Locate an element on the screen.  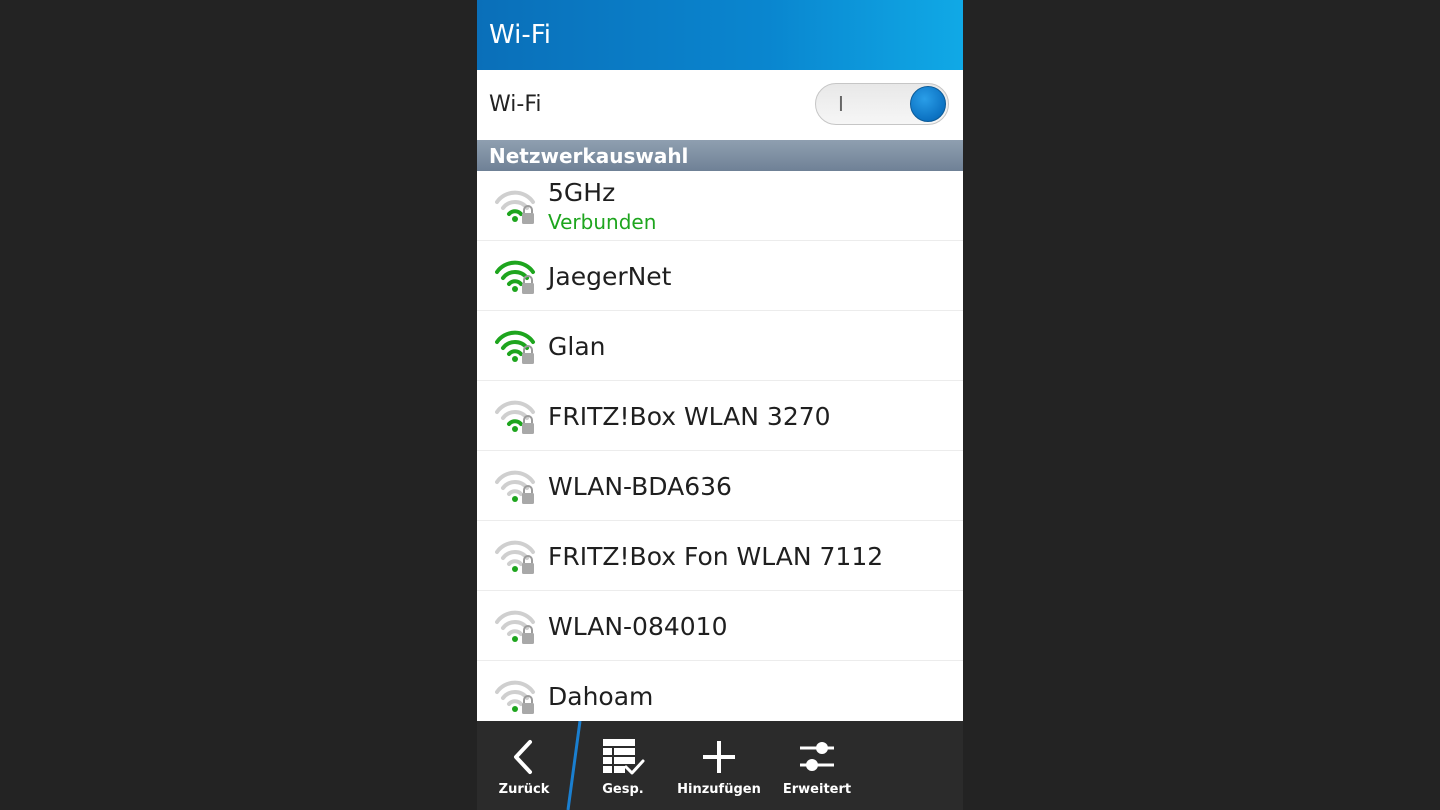
add-network-button: Hinzufügen is located at coordinates (719, 765).